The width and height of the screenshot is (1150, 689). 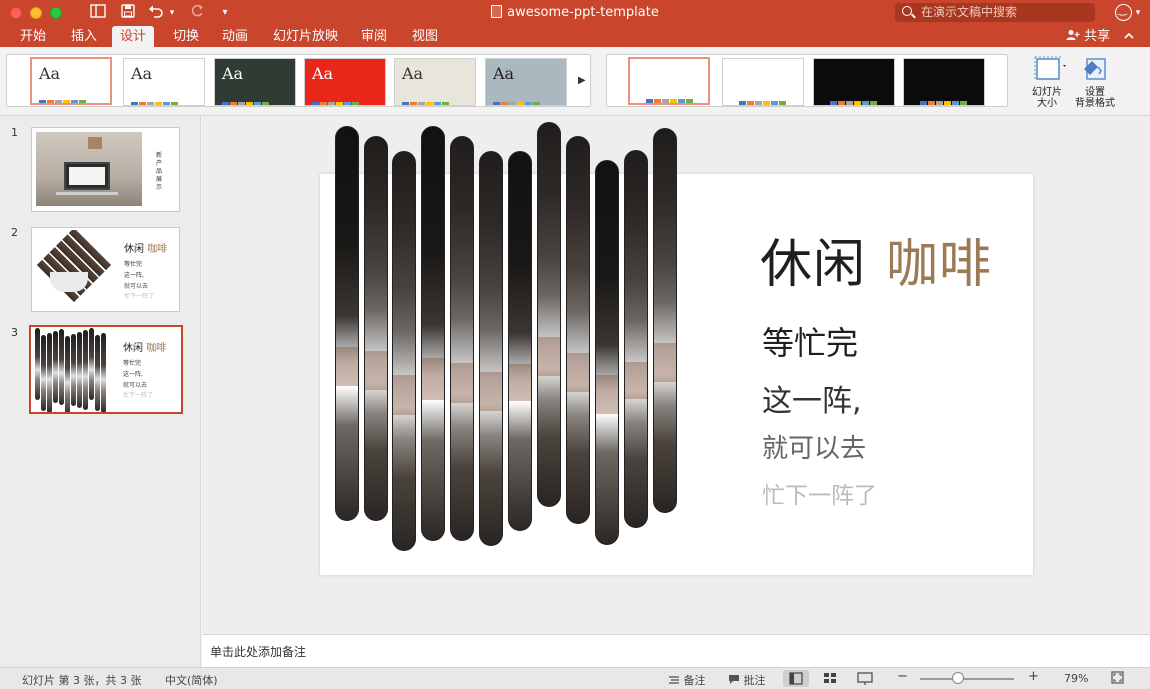 What do you see at coordinates (191, 680) in the screenshot?
I see `language-indicator: 中文(简体)` at bounding box center [191, 680].